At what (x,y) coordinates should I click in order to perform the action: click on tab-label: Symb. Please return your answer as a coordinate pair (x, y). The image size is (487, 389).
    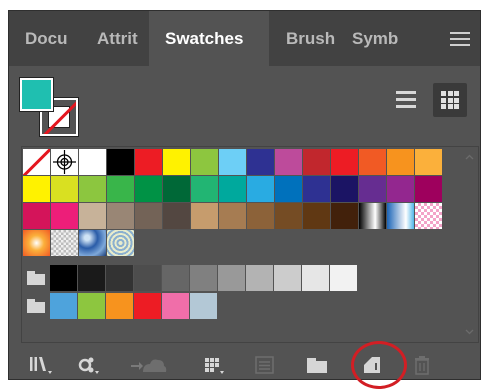
    Looking at the image, I should click on (375, 38).